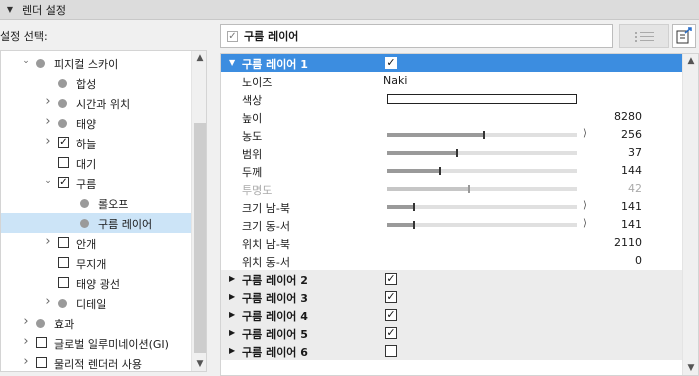 Image resolution: width=699 pixels, height=376 pixels. What do you see at coordinates (451, 243) in the screenshot?
I see `property-row: 위치 남-북 2110` at bounding box center [451, 243].